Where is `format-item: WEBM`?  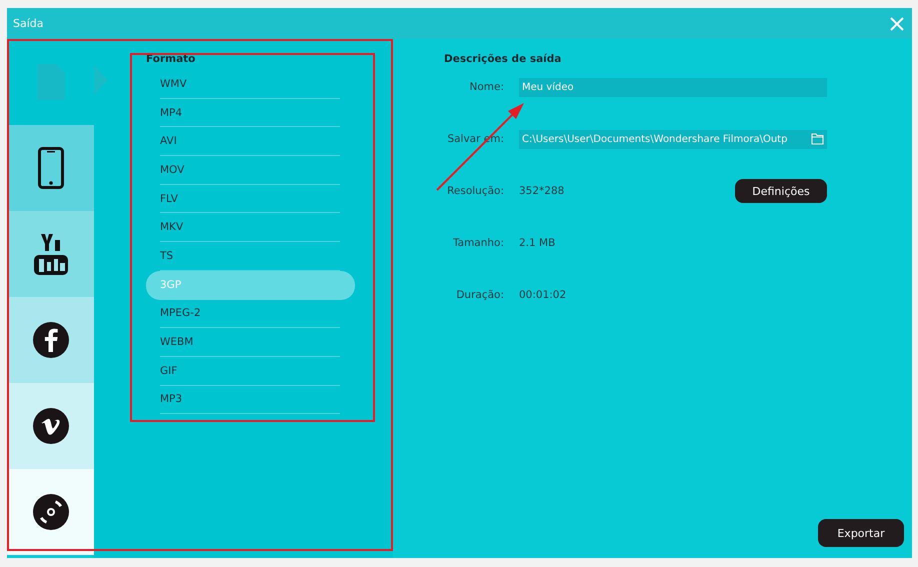 format-item: WEBM is located at coordinates (250, 342).